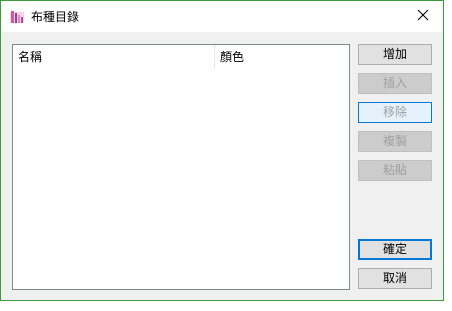 The width and height of the screenshot is (452, 311). What do you see at coordinates (395, 278) in the screenshot?
I see `cancel-button: 取消` at bounding box center [395, 278].